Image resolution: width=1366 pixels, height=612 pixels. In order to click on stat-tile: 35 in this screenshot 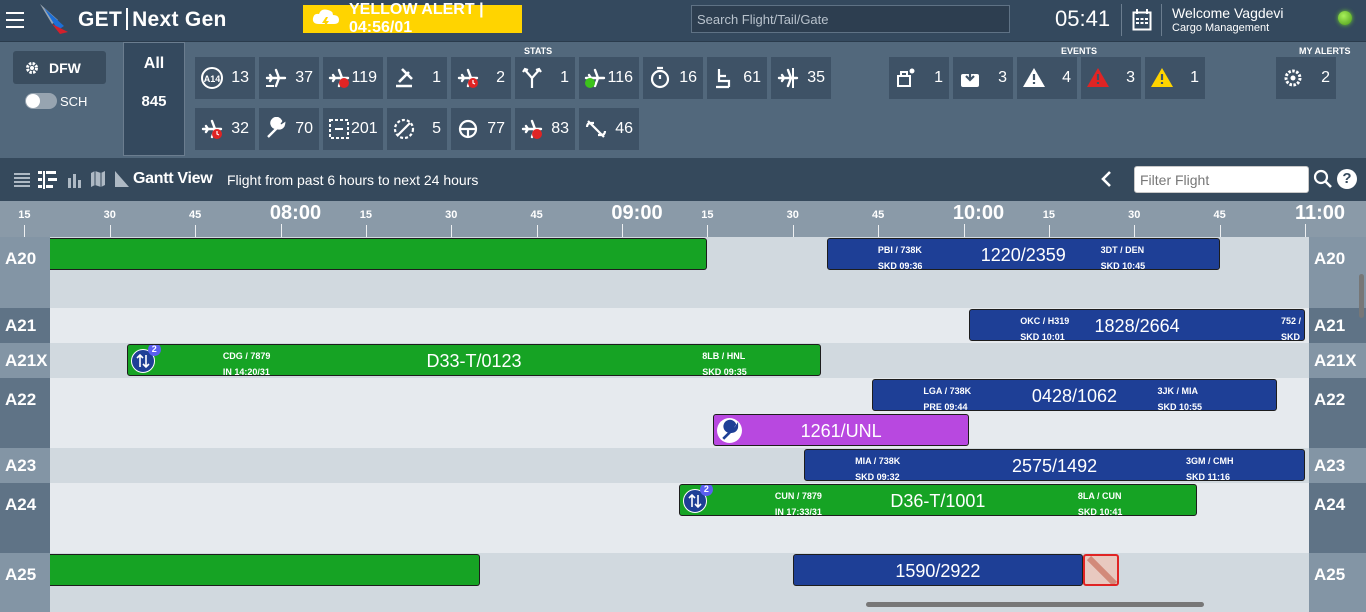, I will do `click(801, 78)`.